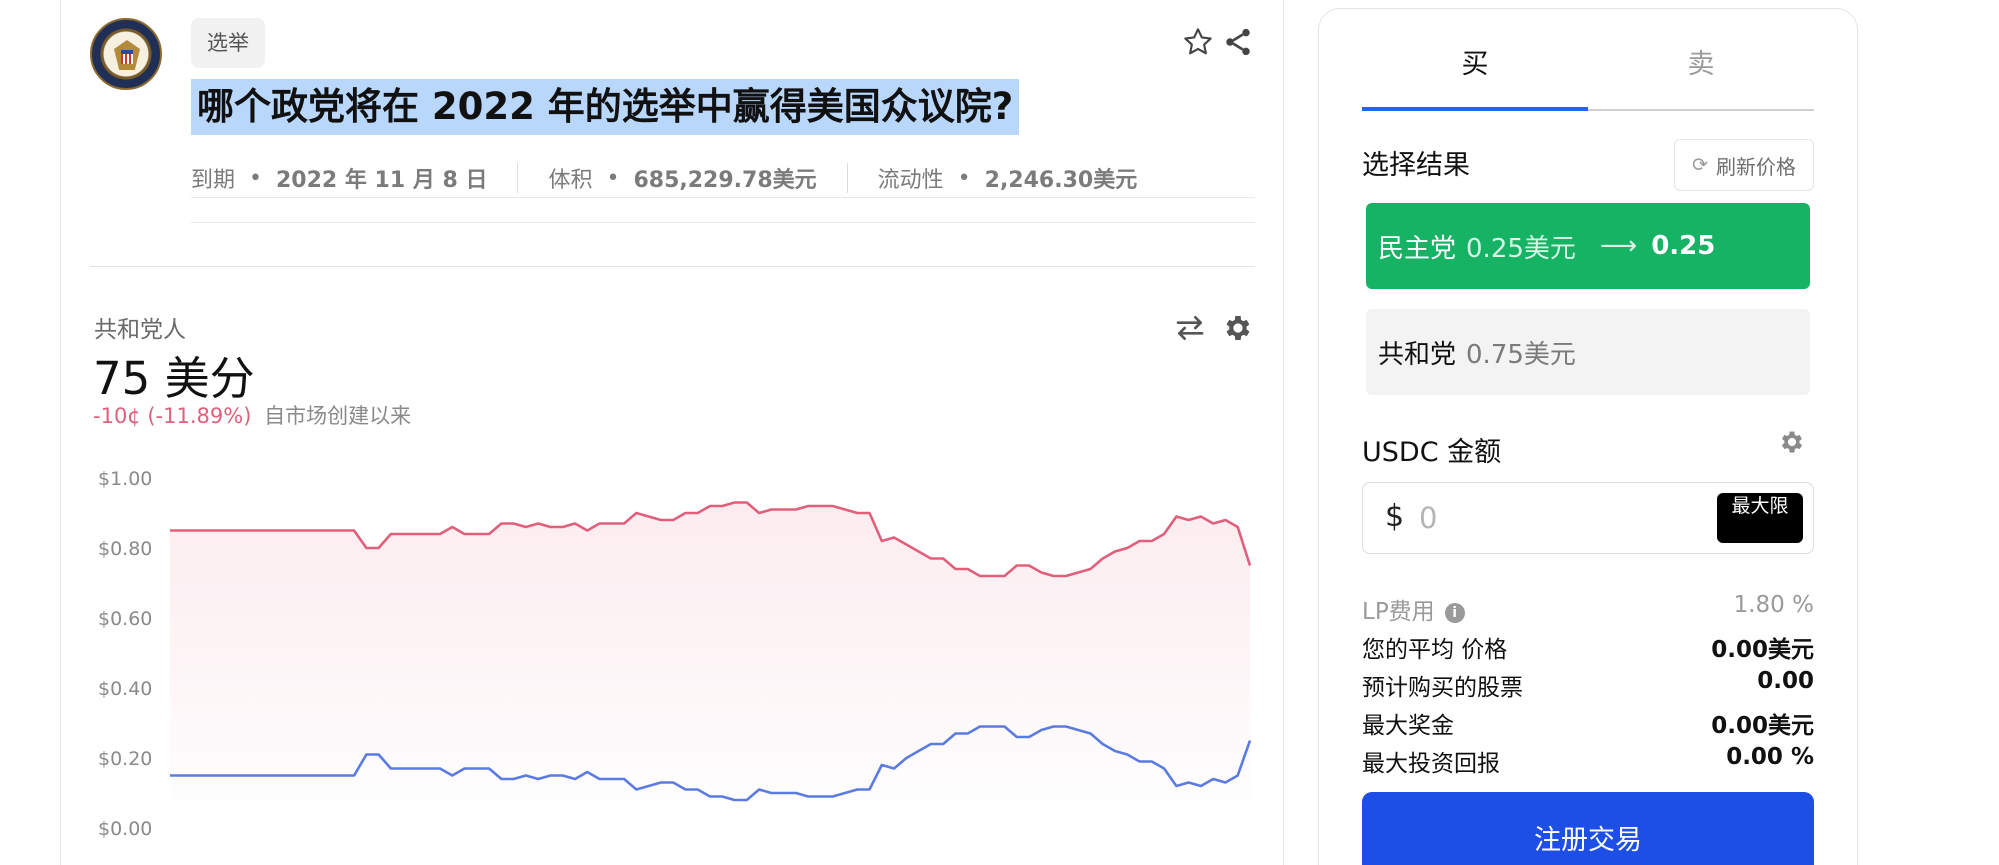 This screenshot has height=865, width=1999. Describe the element at coordinates (1762, 726) in the screenshot. I see `max-payout-value: 0.00美元` at that location.